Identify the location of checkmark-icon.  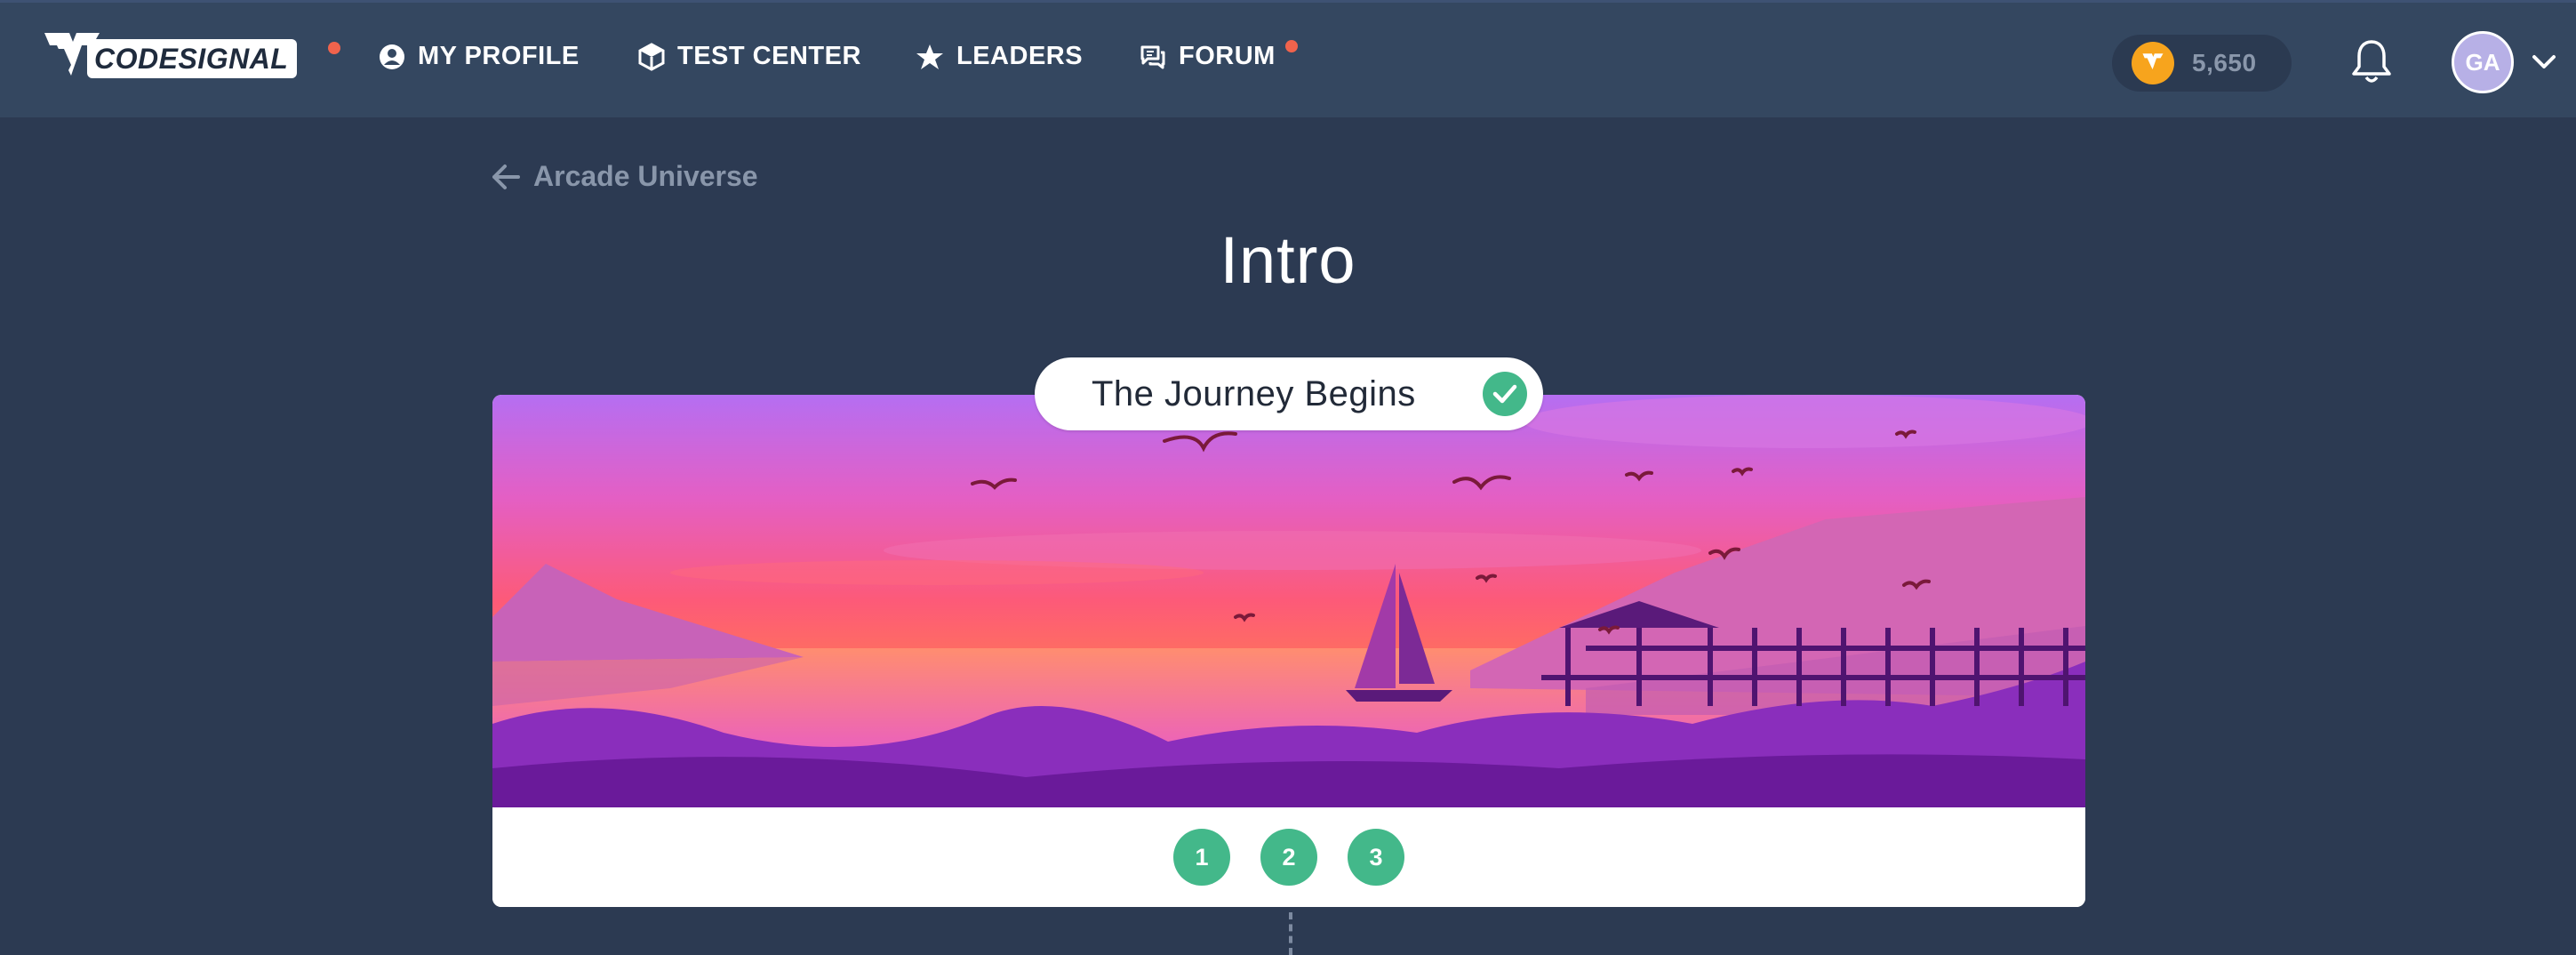
(1505, 394).